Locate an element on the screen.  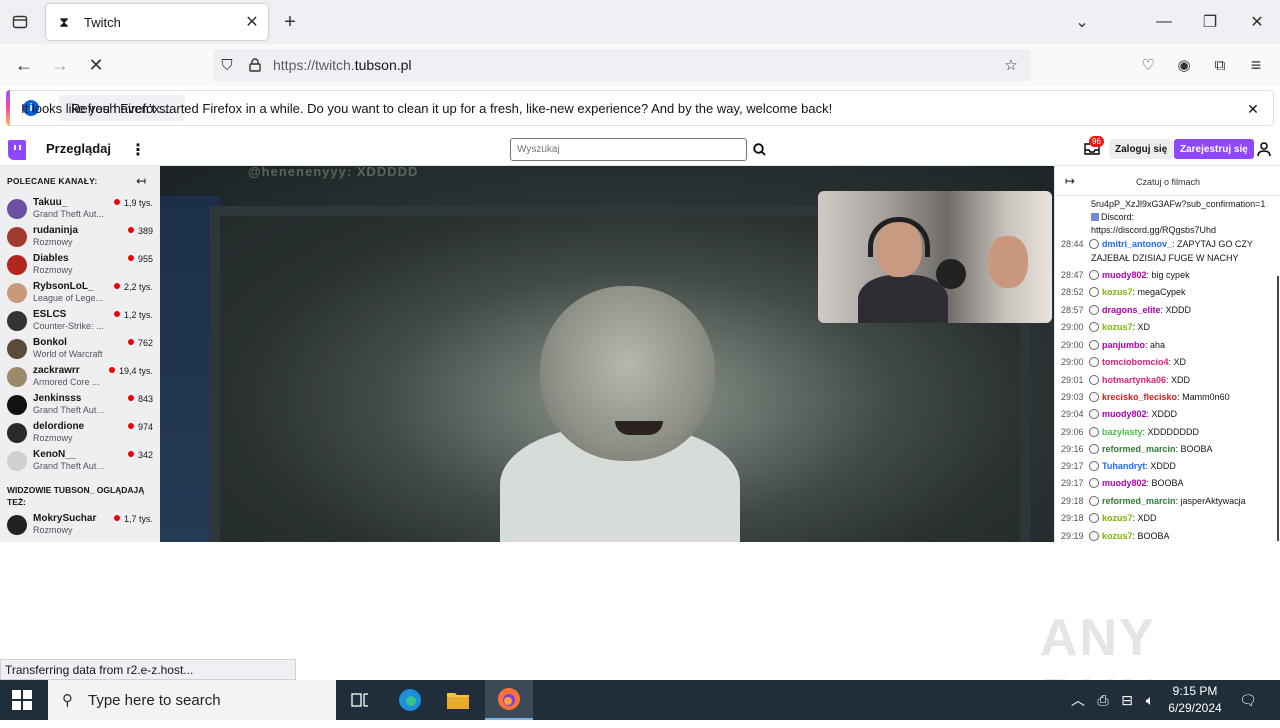
sidebar-channel: Diables Rozmowy 955 is located at coordinates (80, 264).